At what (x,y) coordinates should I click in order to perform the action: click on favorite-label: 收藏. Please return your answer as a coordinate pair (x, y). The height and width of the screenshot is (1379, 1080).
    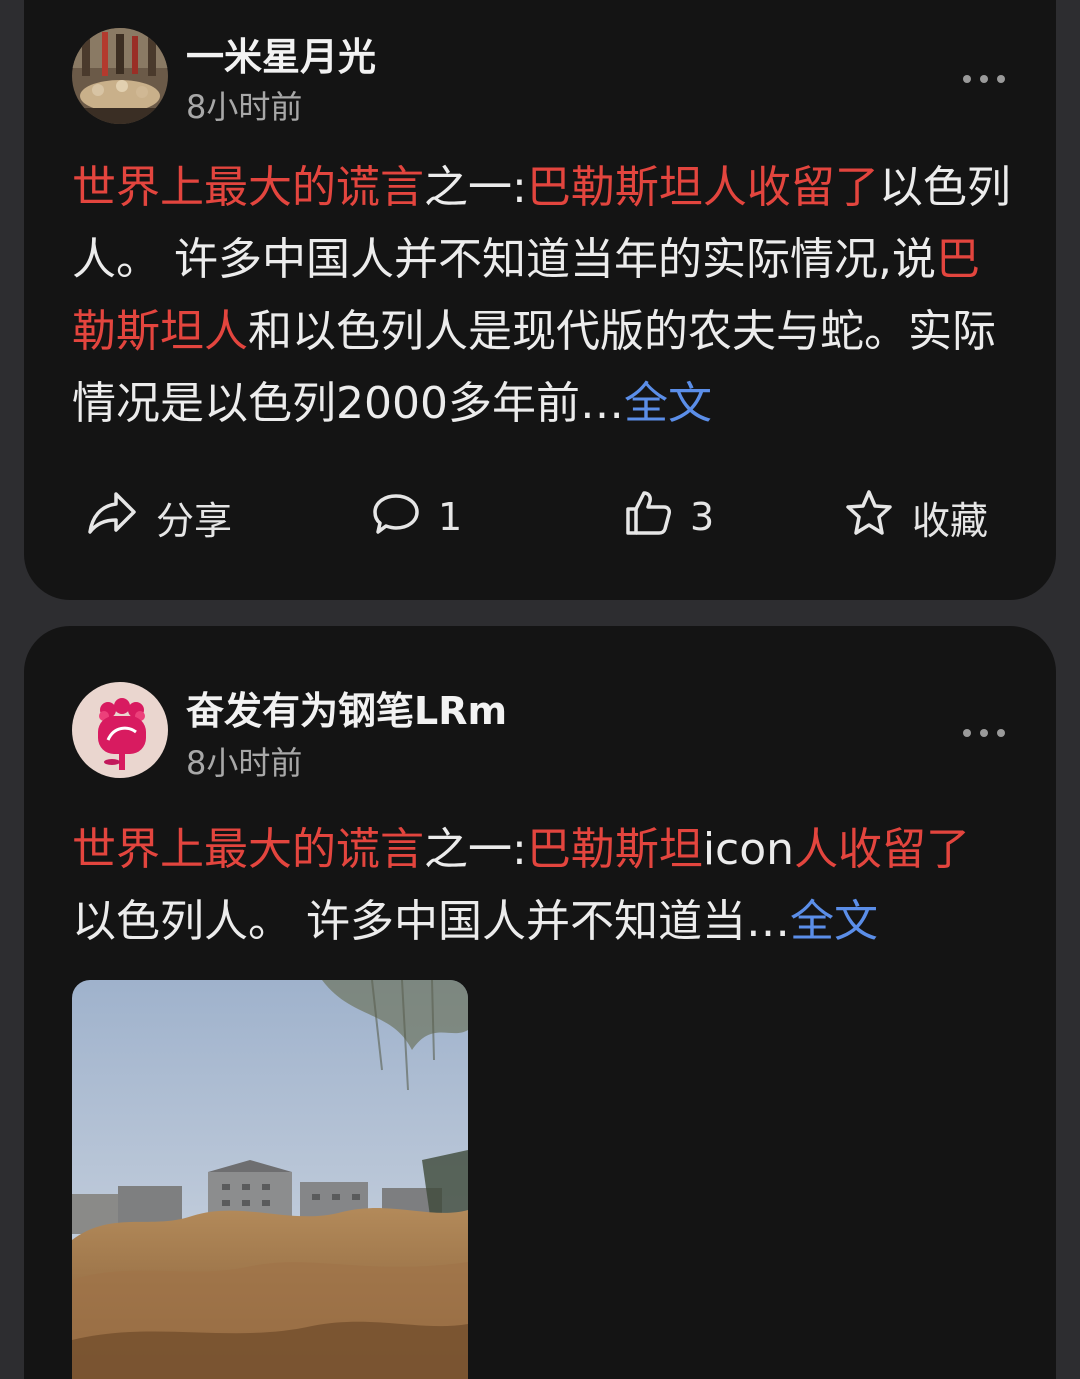
    Looking at the image, I should click on (950, 520).